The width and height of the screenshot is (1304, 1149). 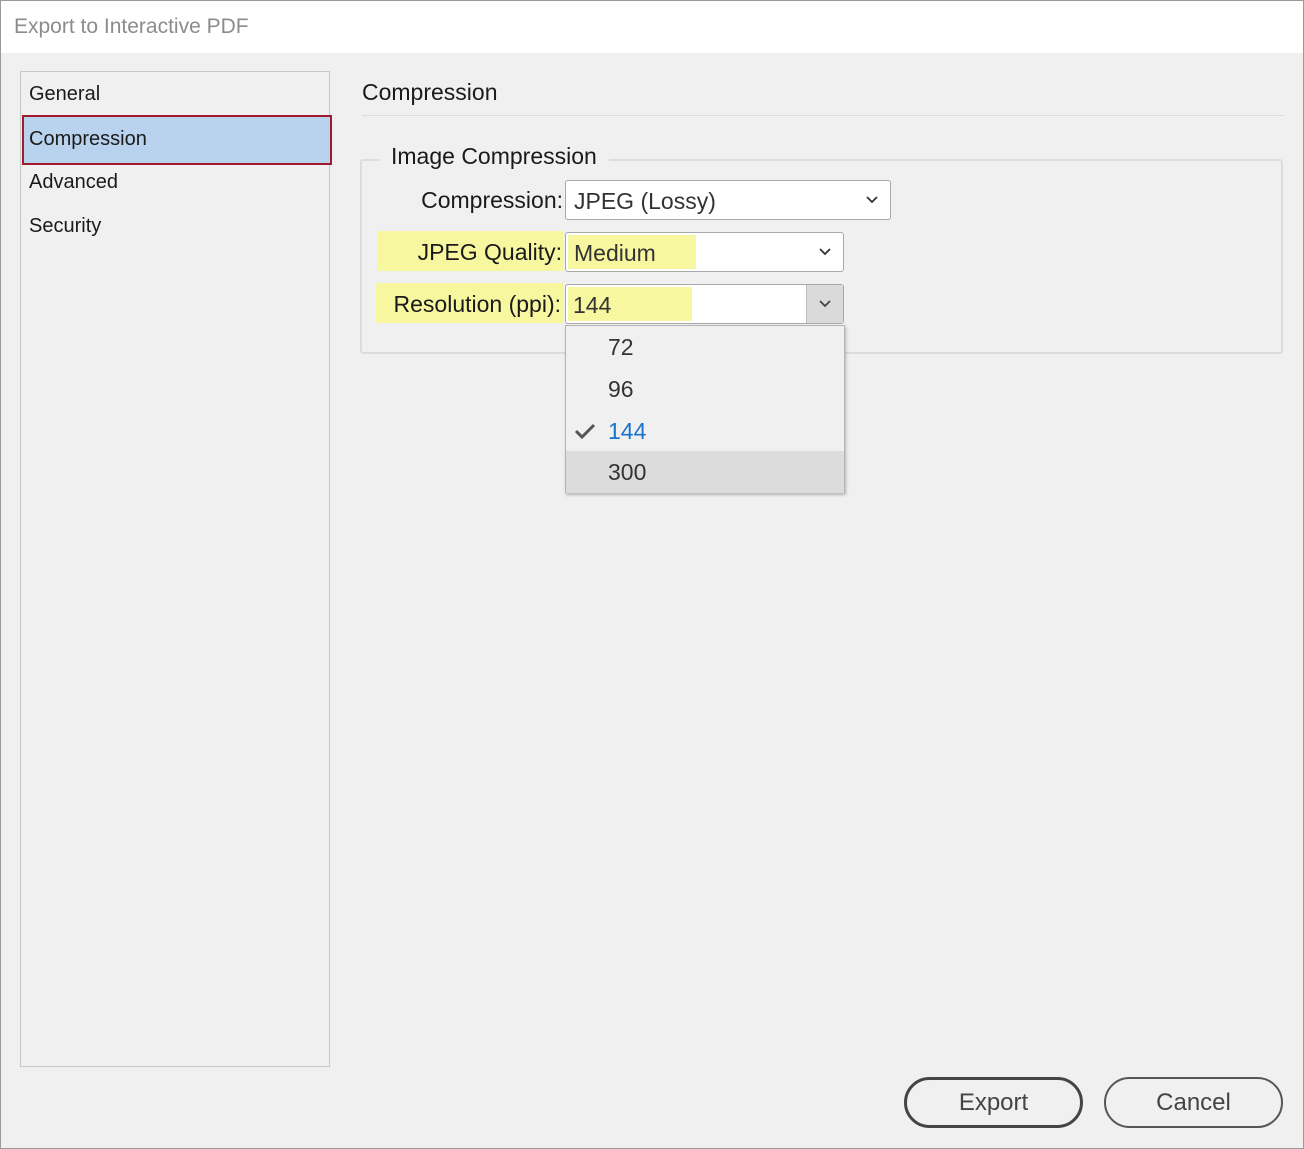 I want to click on sidebar-item-security: Security, so click(x=176, y=226).